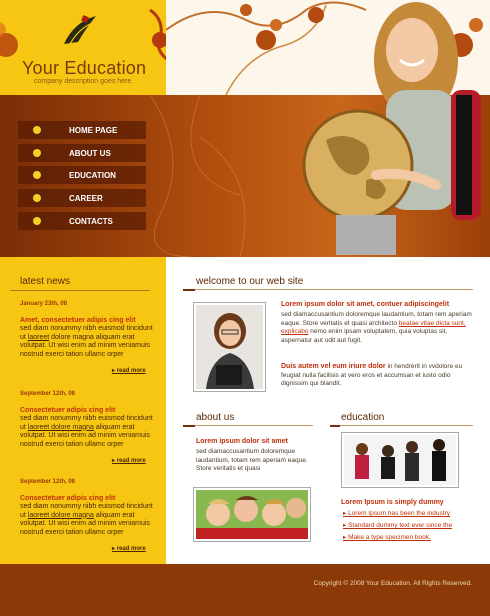 The width and height of the screenshot is (490, 616). I want to click on nav-career: CAREER, so click(82, 198).